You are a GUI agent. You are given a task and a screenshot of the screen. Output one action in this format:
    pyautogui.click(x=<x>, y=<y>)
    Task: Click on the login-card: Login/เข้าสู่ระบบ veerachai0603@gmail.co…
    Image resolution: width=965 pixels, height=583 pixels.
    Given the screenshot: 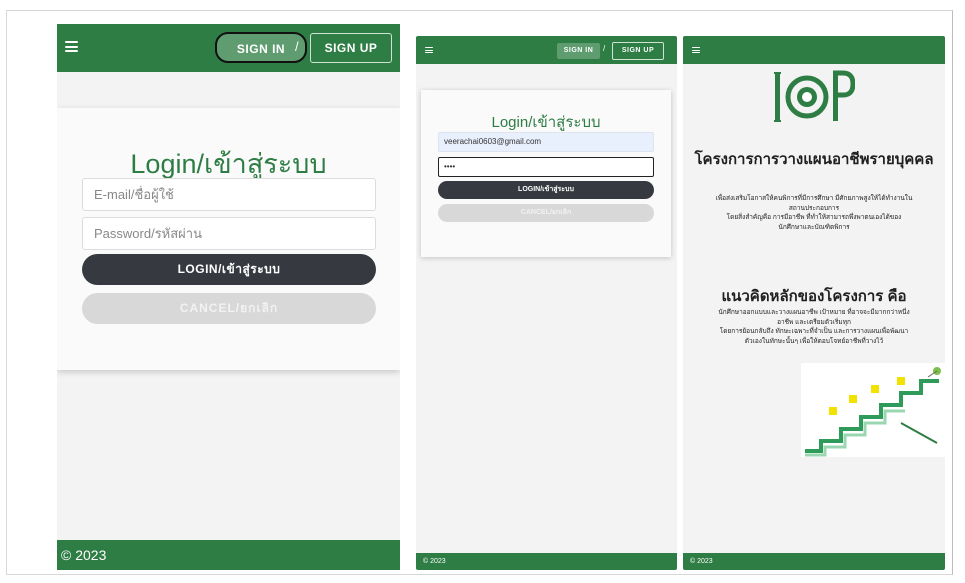 What is the action you would take?
    pyautogui.click(x=546, y=173)
    